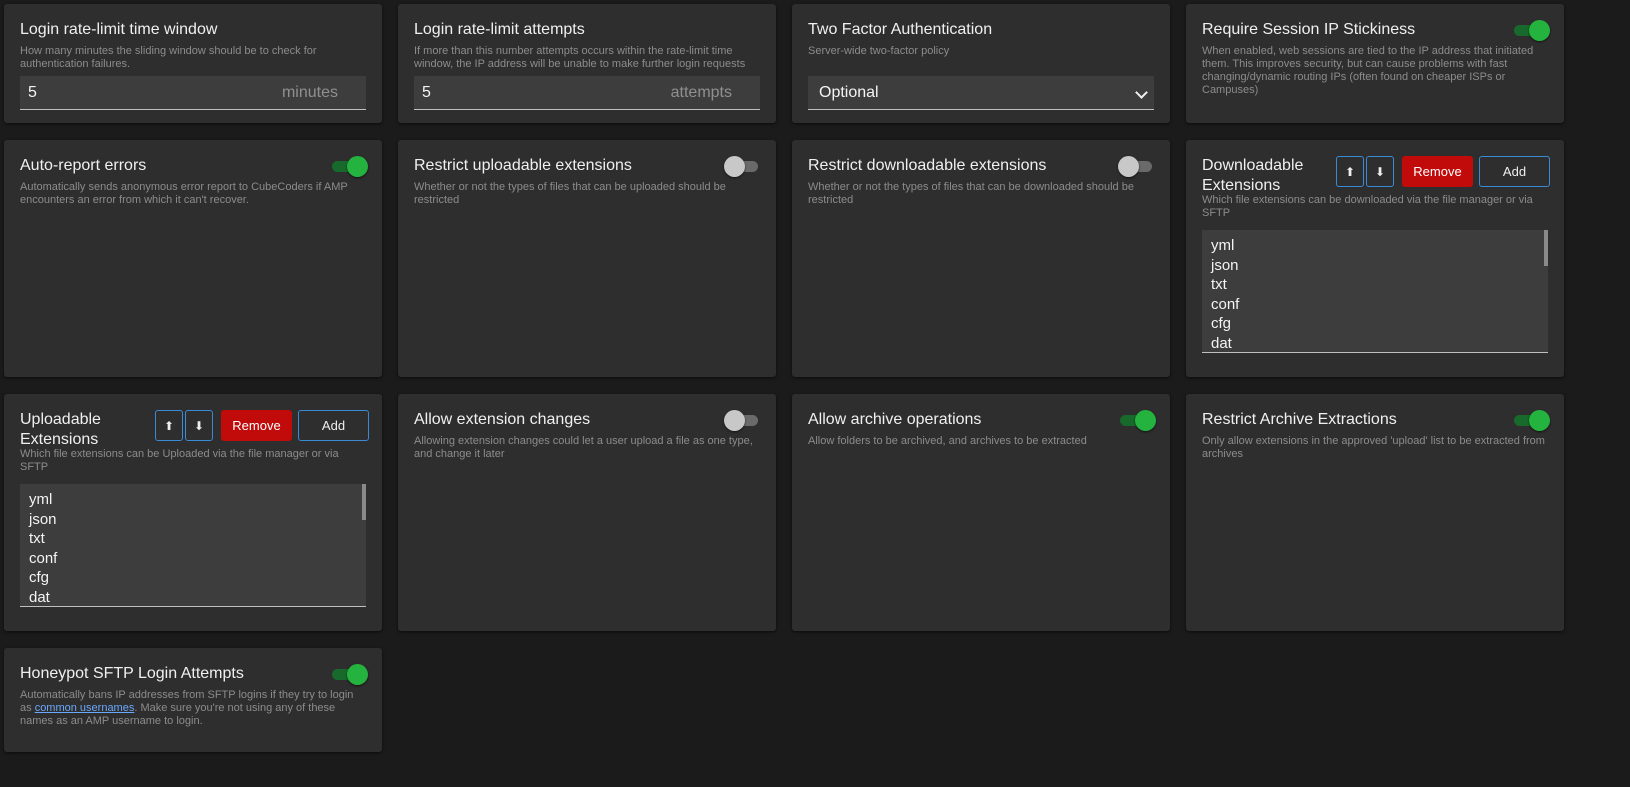 This screenshot has height=787, width=1630. Describe the element at coordinates (895, 419) in the screenshot. I see `setting-title: Allow archive operations` at that location.